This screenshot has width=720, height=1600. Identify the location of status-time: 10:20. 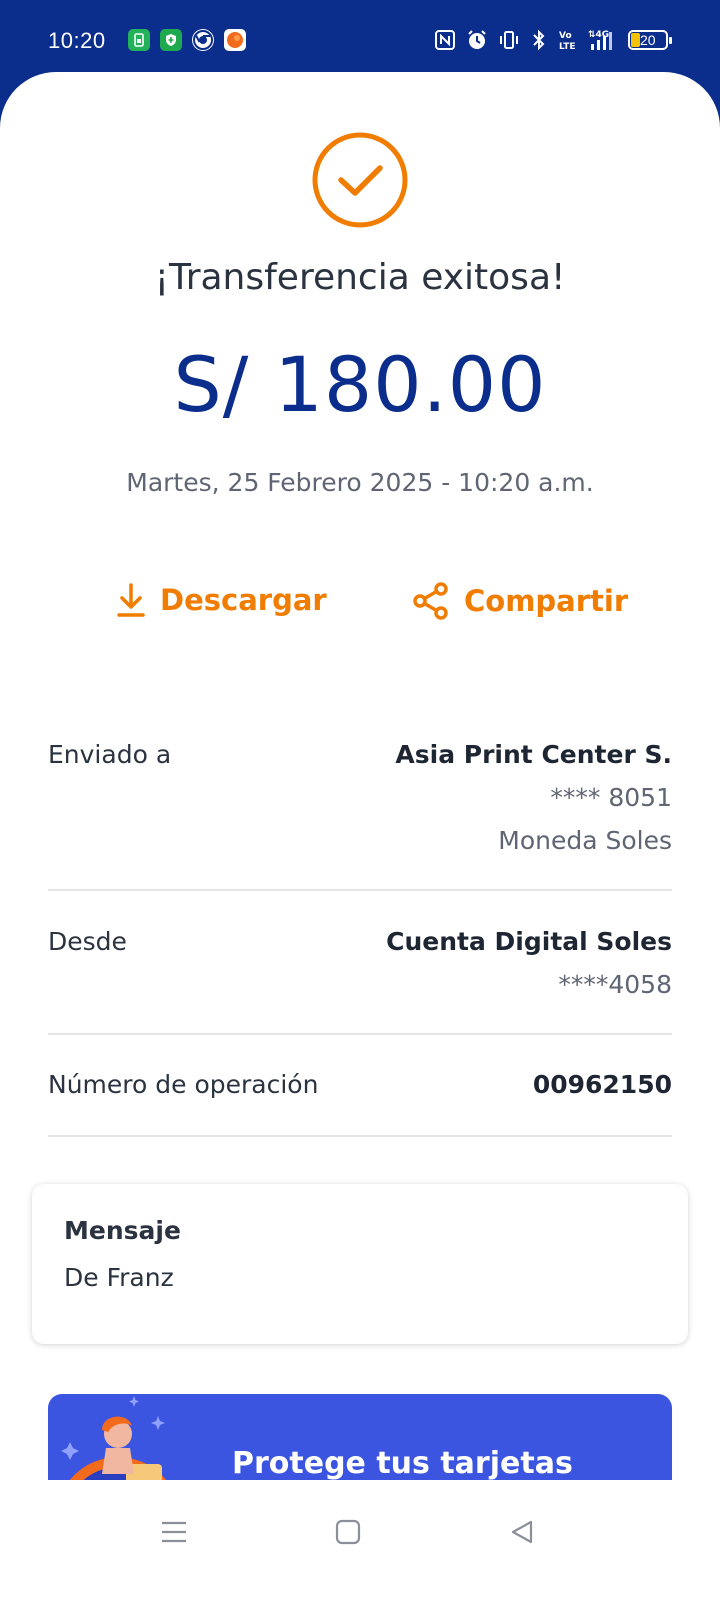
(77, 40).